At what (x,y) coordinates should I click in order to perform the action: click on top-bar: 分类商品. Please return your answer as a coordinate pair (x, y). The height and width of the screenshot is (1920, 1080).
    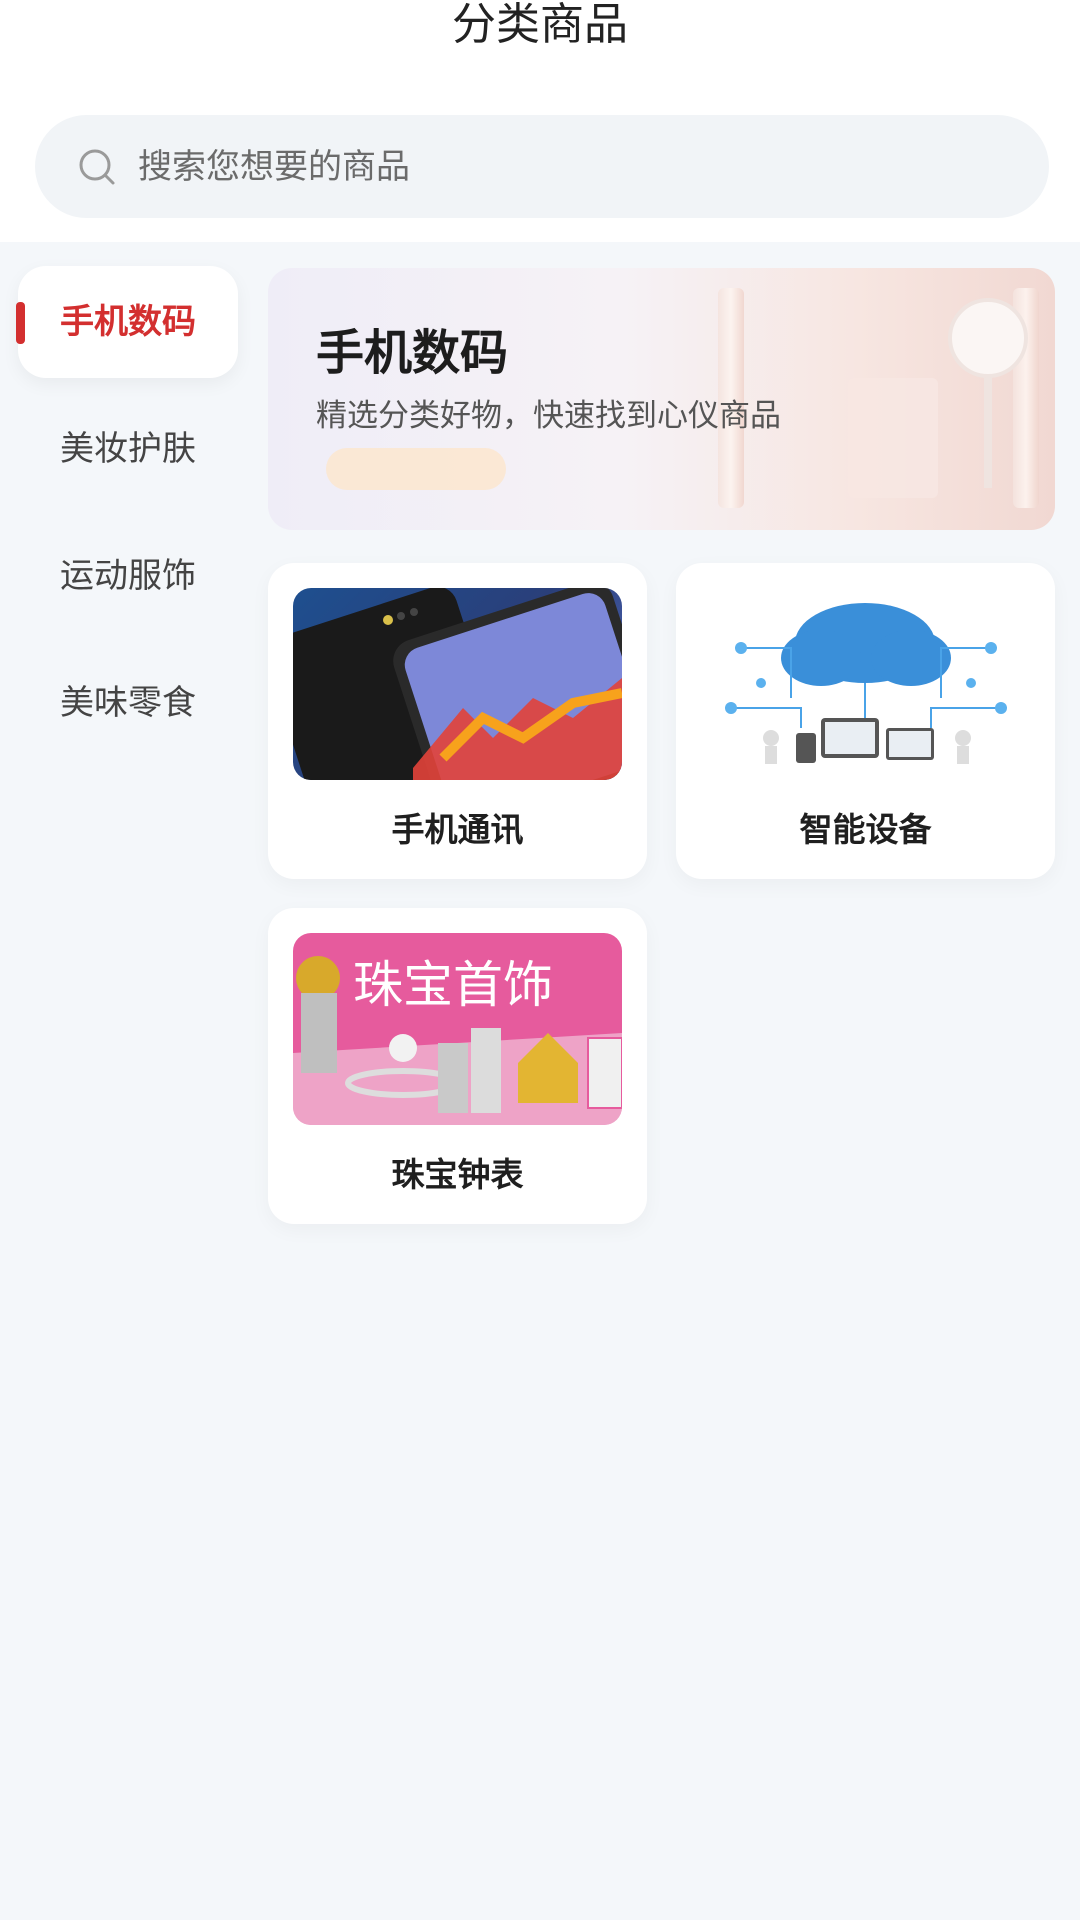
    Looking at the image, I should click on (540, 121).